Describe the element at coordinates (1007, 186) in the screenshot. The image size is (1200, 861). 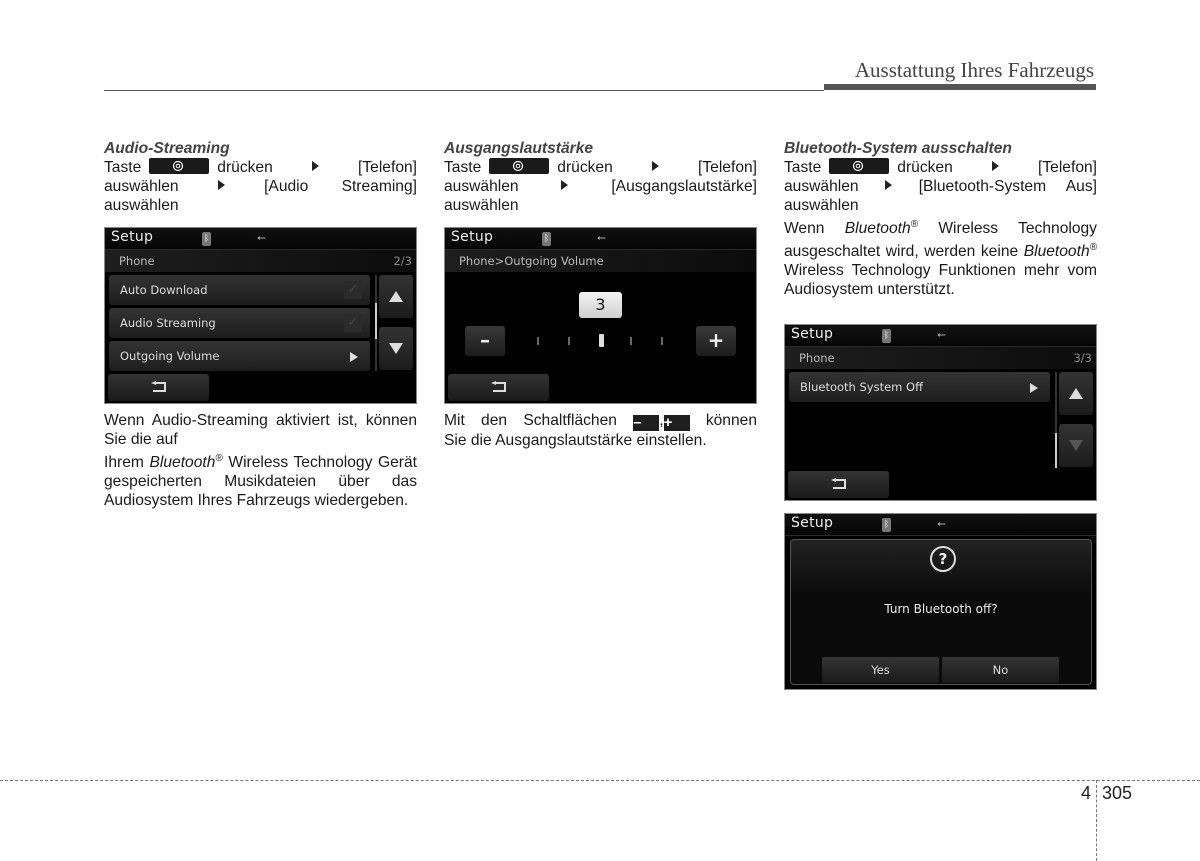
I see `text: [Bluetooth-System Aus]` at that location.